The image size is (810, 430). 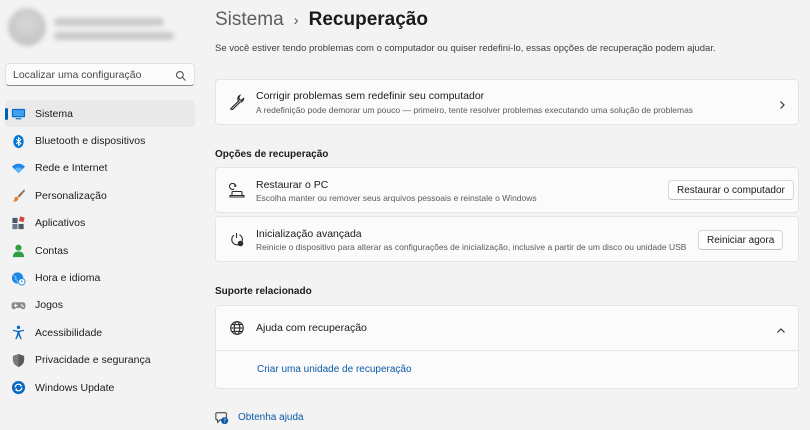 I want to click on page-title: Recuperação, so click(x=368, y=19).